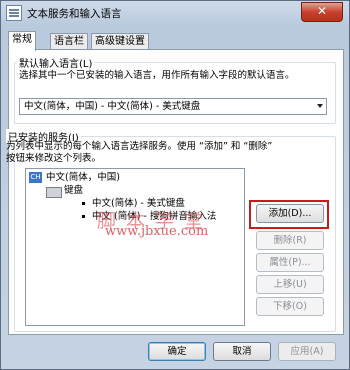 Image resolution: width=350 pixels, height=370 pixels. I want to click on move-up-button: 上移(U), so click(290, 284).